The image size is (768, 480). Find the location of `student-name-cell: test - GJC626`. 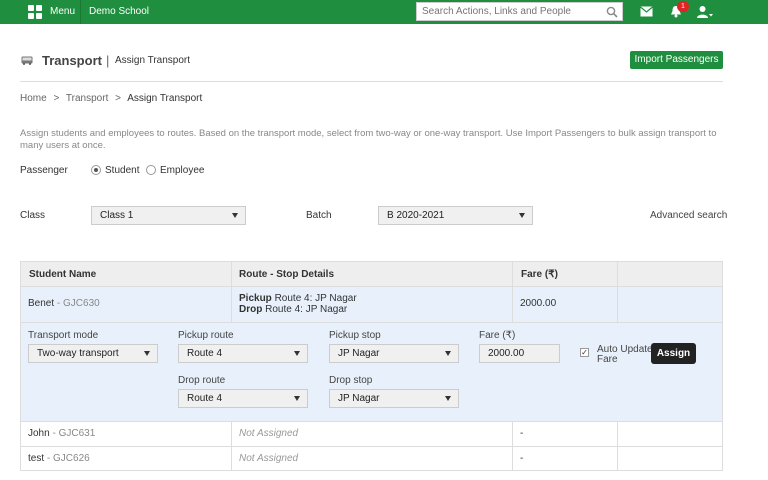

student-name-cell: test - GJC626 is located at coordinates (59, 458).